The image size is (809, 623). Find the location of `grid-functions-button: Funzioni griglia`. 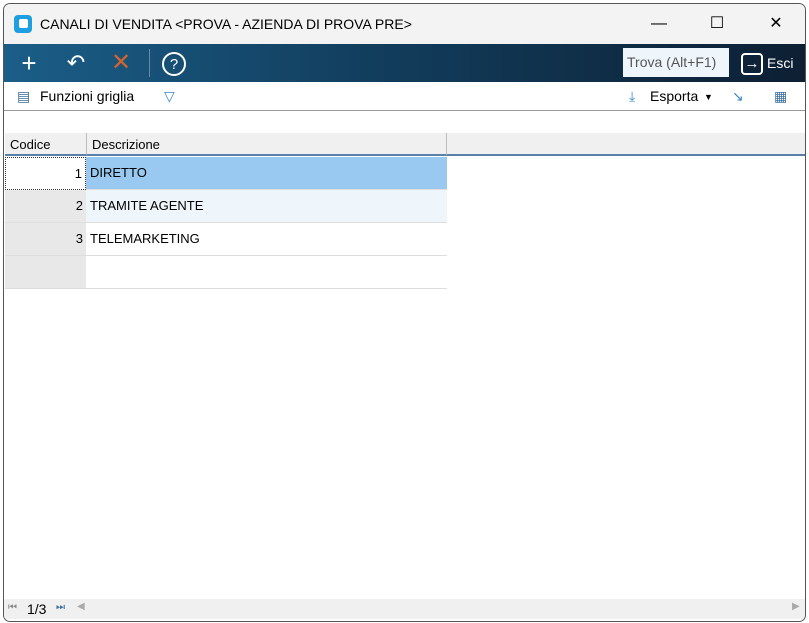

grid-functions-button: Funzioni griglia is located at coordinates (87, 96).